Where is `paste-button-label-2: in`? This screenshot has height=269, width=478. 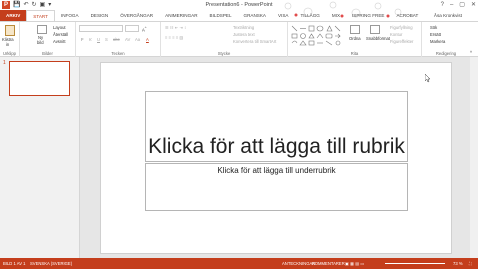
paste-button-label-2: in is located at coordinates (7, 44).